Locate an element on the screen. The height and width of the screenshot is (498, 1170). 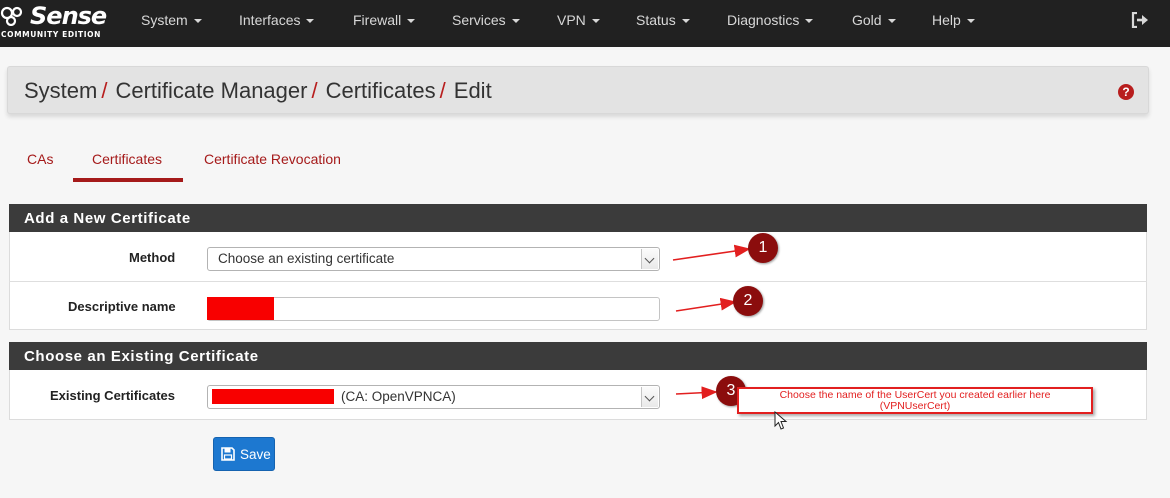
nav-interfaces: Interfaces is located at coordinates (277, 20).